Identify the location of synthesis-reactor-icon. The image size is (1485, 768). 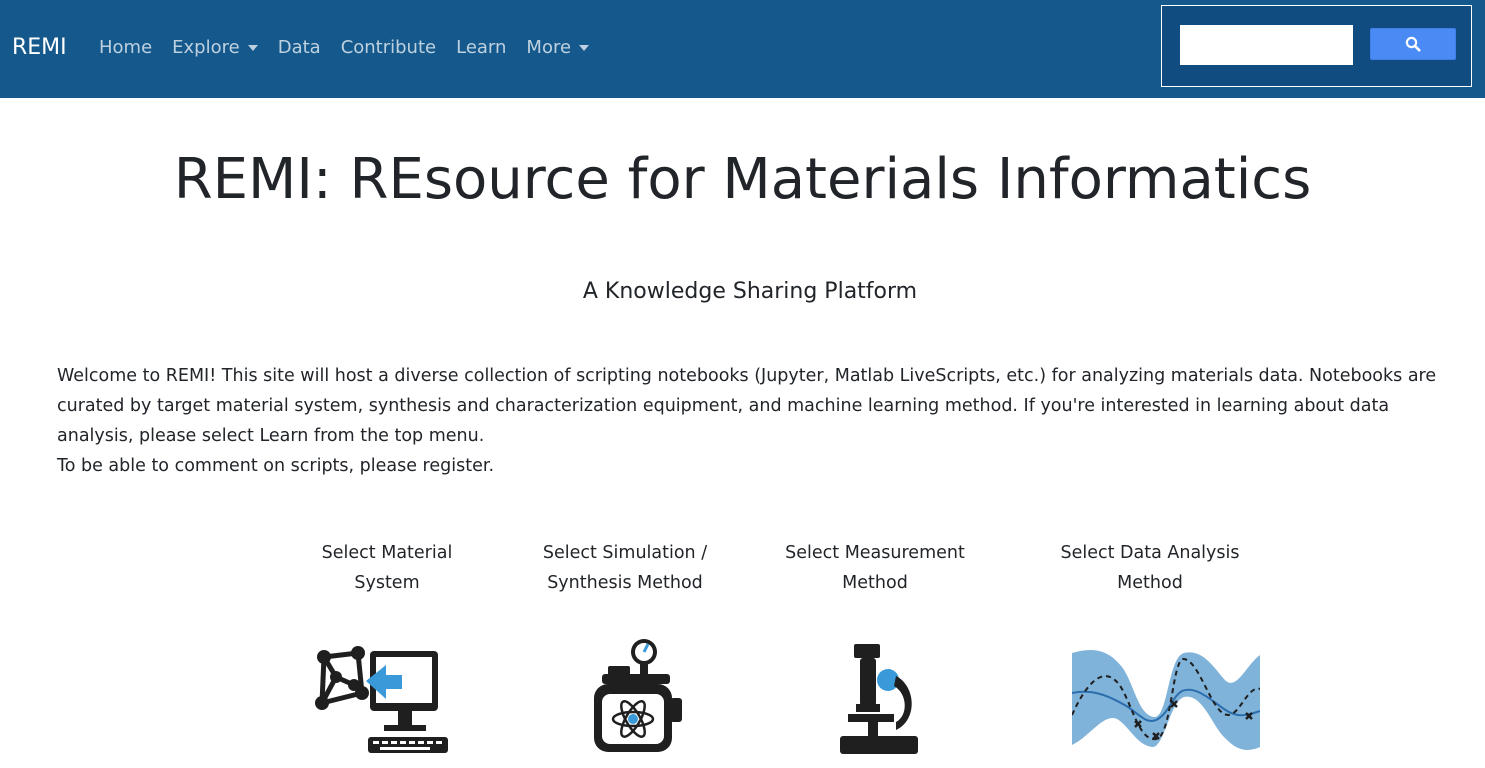
(638, 697).